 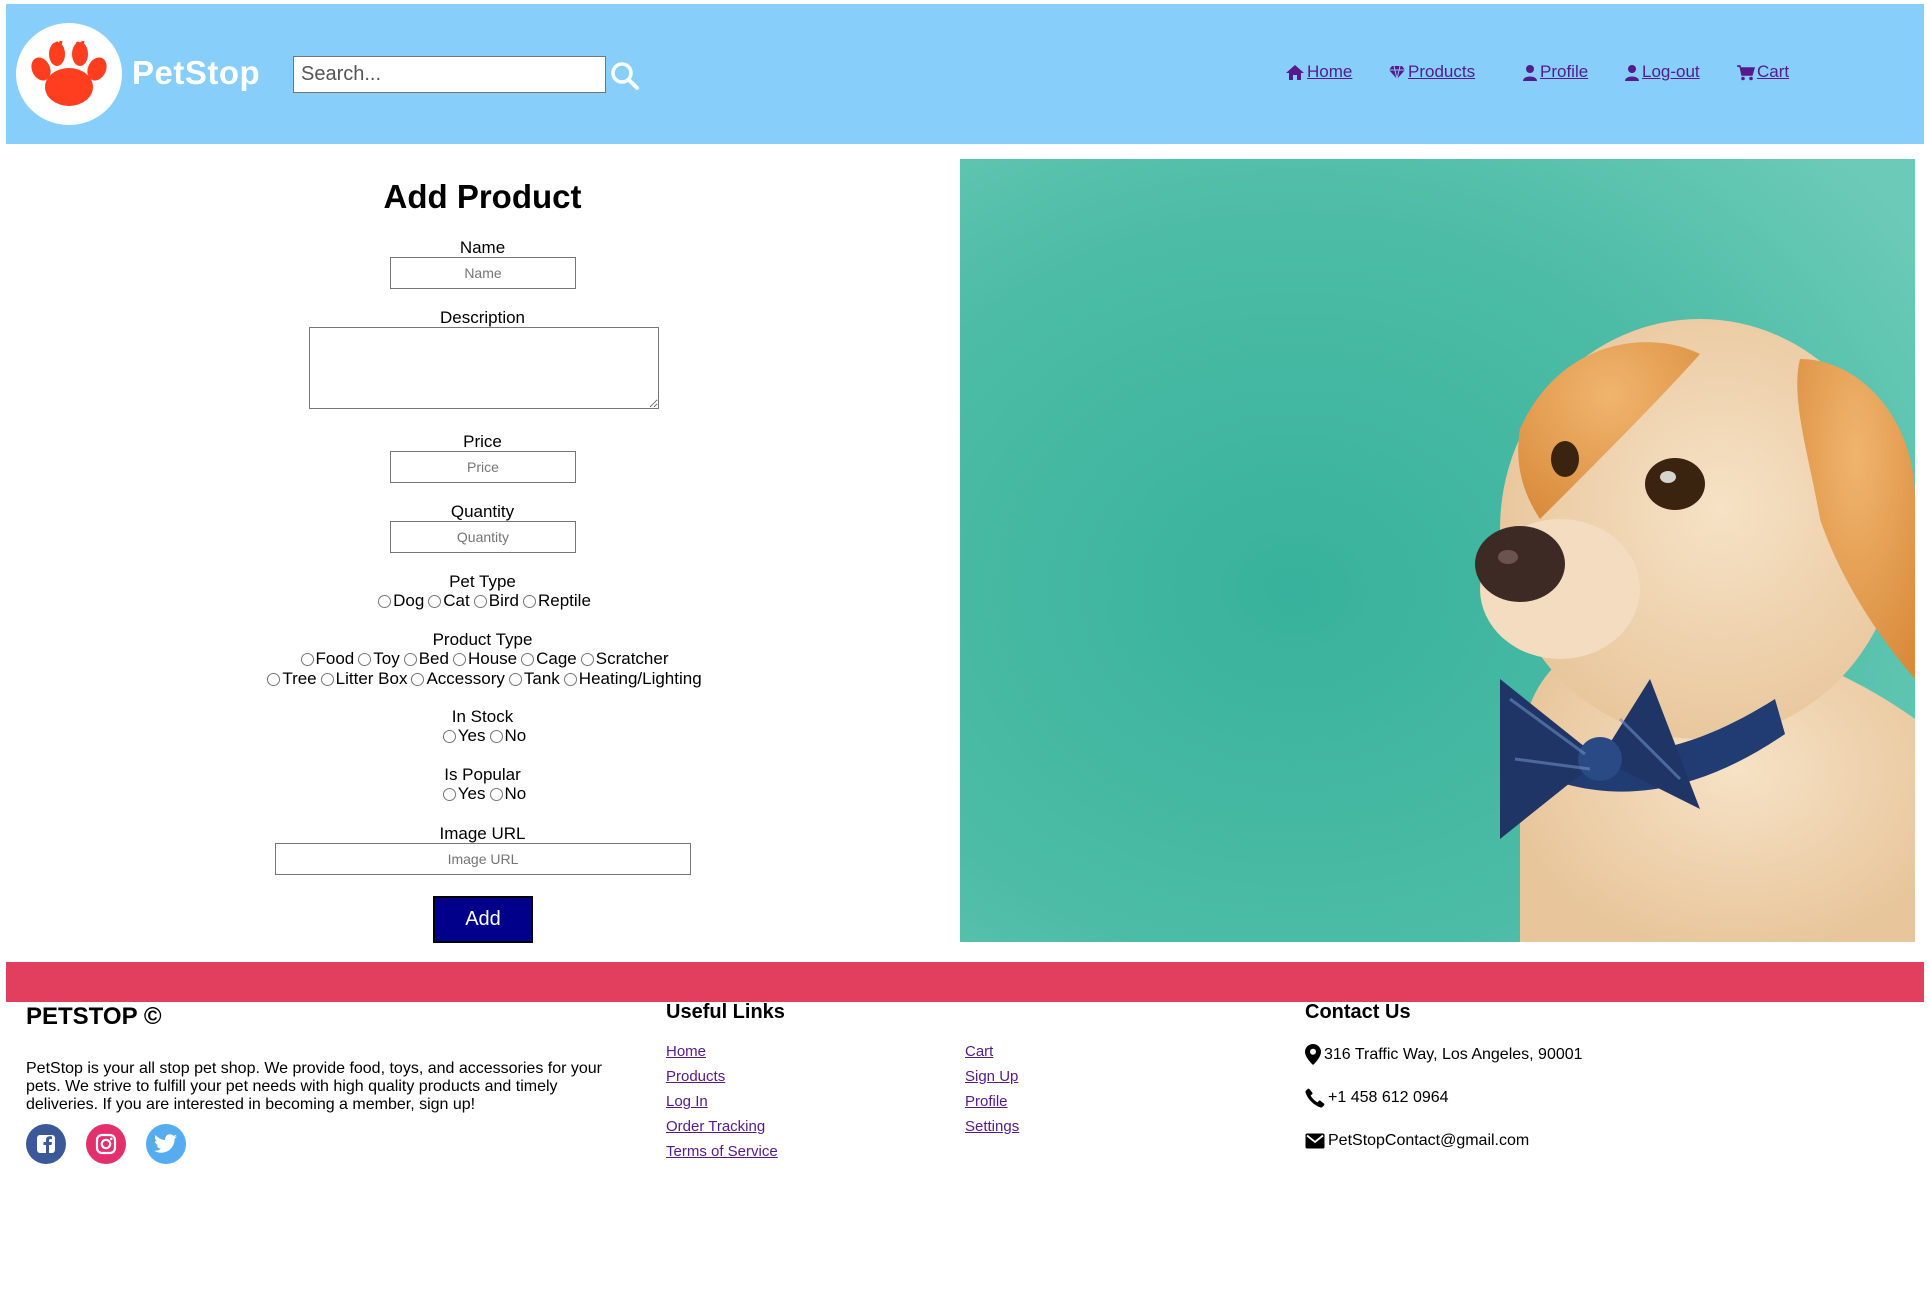 I want to click on footer-link-cart: Cart, so click(x=979, y=1051).